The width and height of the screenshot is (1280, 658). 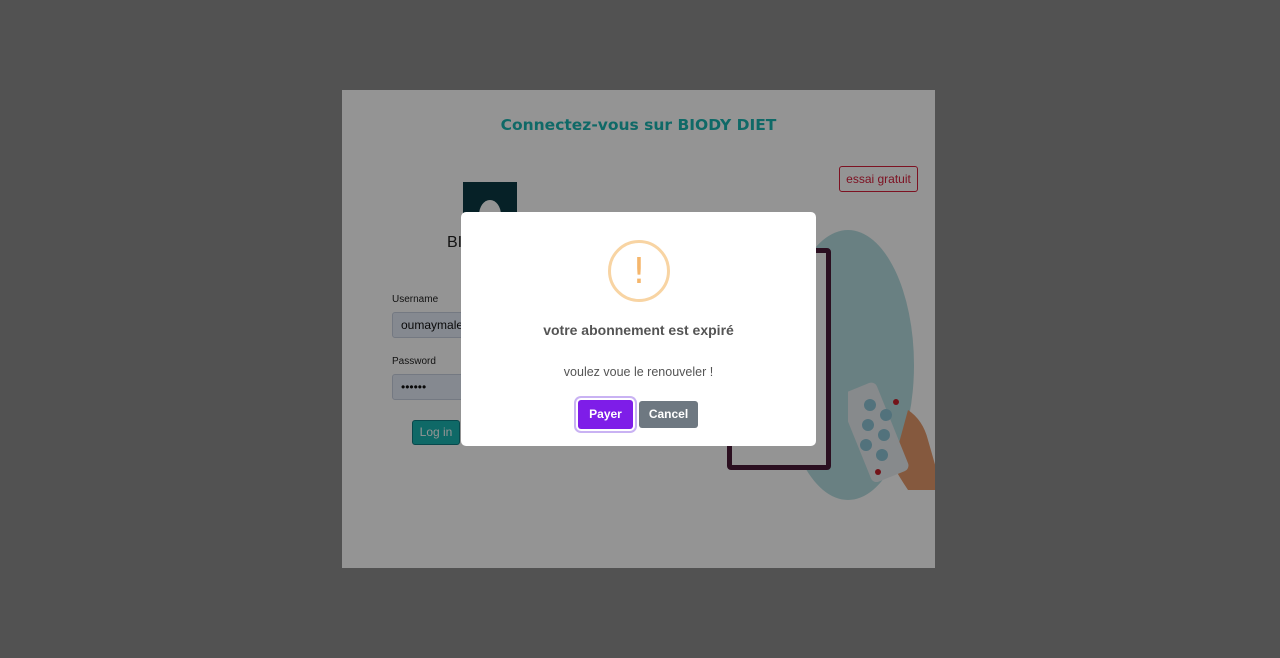 What do you see at coordinates (638, 372) in the screenshot?
I see `dialog-message: voulez voue le renouveler !` at bounding box center [638, 372].